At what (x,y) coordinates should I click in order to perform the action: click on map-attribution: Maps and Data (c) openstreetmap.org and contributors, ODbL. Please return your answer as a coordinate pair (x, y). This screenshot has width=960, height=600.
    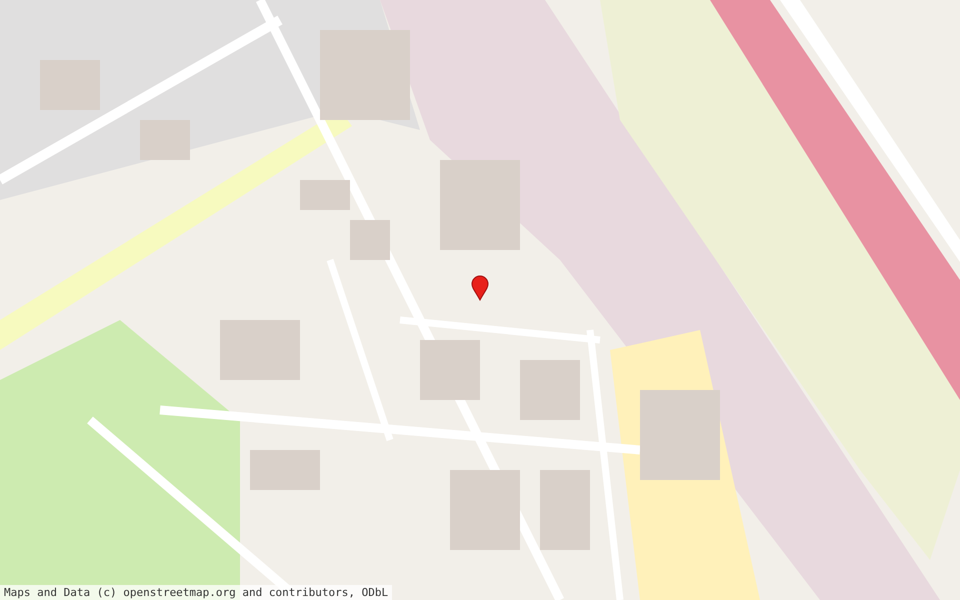
    Looking at the image, I should click on (196, 592).